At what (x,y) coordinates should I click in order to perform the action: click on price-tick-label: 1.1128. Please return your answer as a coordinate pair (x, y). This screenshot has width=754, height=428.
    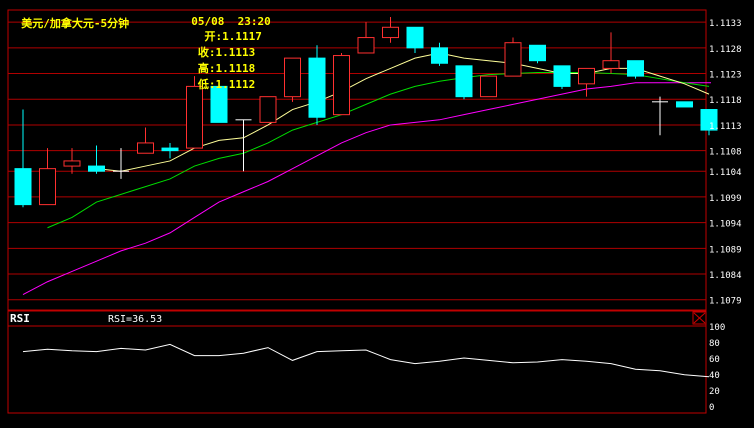
    Looking at the image, I should click on (725, 50).